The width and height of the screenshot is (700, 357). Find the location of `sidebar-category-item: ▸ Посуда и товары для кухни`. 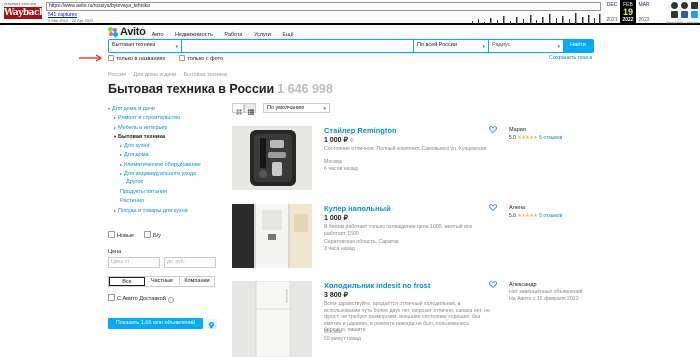

sidebar-category-item: ▸ Посуда и товары для кухни is located at coordinates (163, 210).